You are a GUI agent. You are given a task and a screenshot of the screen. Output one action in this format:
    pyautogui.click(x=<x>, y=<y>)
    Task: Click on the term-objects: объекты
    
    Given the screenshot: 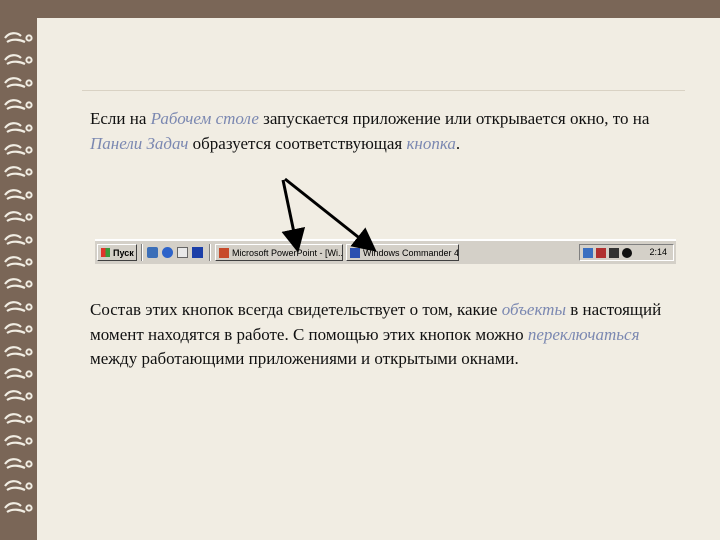 What is the action you would take?
    pyautogui.click(x=533, y=309)
    